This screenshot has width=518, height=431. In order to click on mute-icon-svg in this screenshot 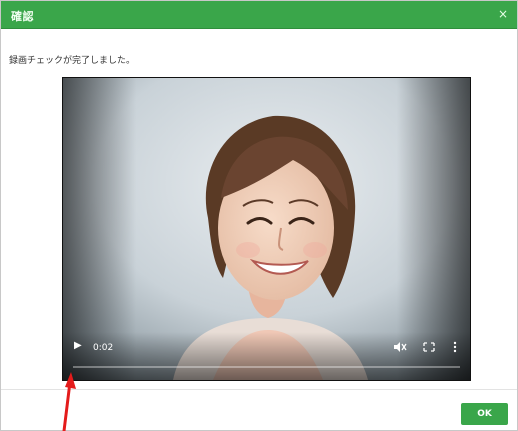, I will do `click(400, 347)`.